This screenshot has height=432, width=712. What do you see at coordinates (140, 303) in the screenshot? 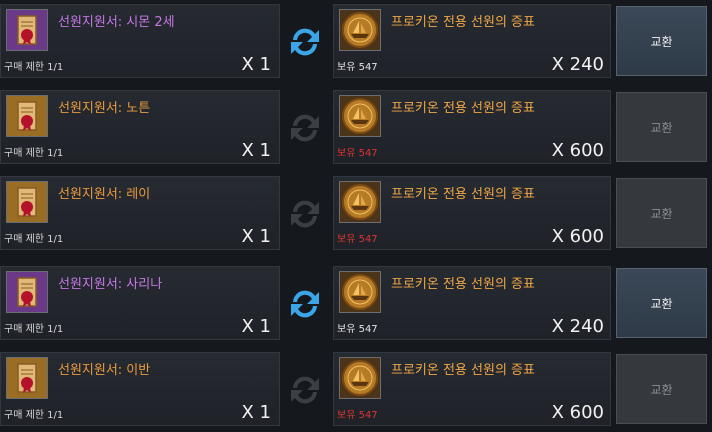
I see `item-cell: 선원지원서: 사리나 구매 제한 1/1 X 1` at bounding box center [140, 303].